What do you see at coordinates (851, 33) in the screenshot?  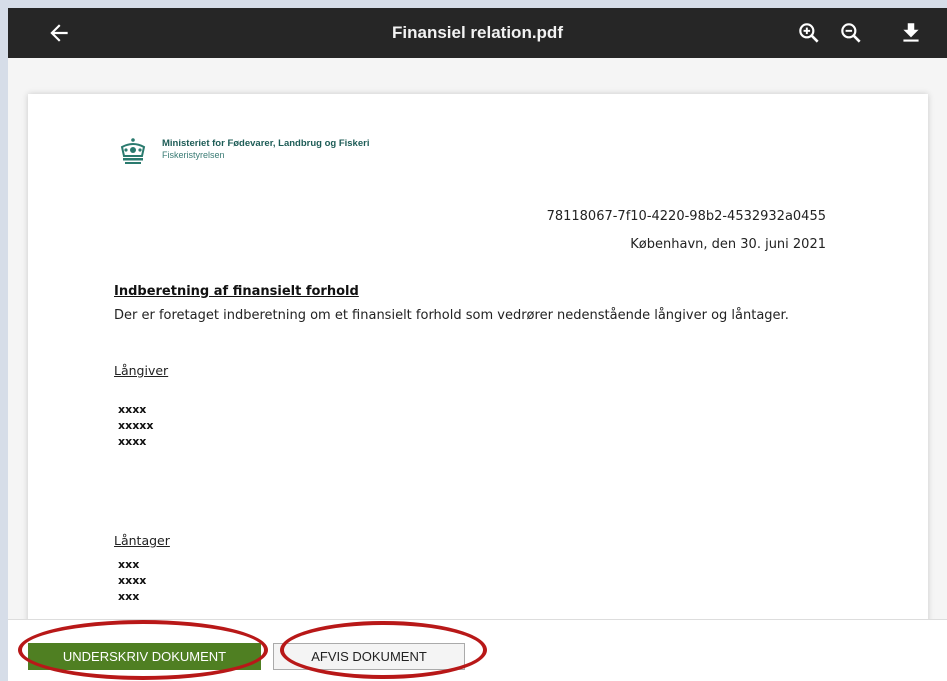 I see `zoom-out-icon` at bounding box center [851, 33].